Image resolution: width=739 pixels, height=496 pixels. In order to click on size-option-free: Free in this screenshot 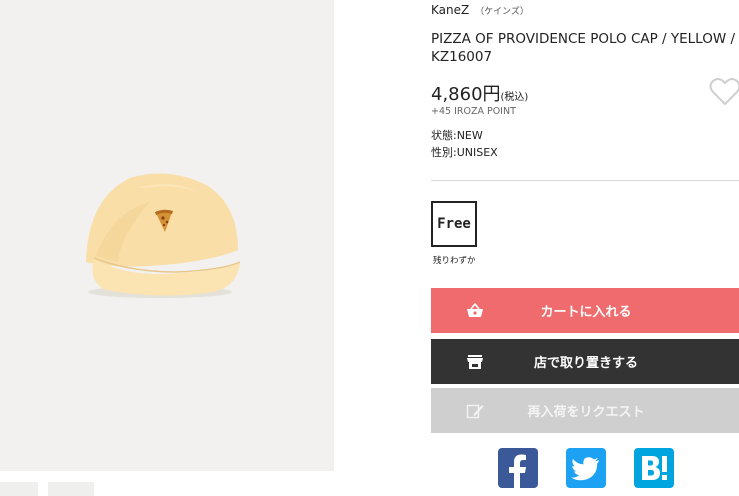, I will do `click(454, 224)`.